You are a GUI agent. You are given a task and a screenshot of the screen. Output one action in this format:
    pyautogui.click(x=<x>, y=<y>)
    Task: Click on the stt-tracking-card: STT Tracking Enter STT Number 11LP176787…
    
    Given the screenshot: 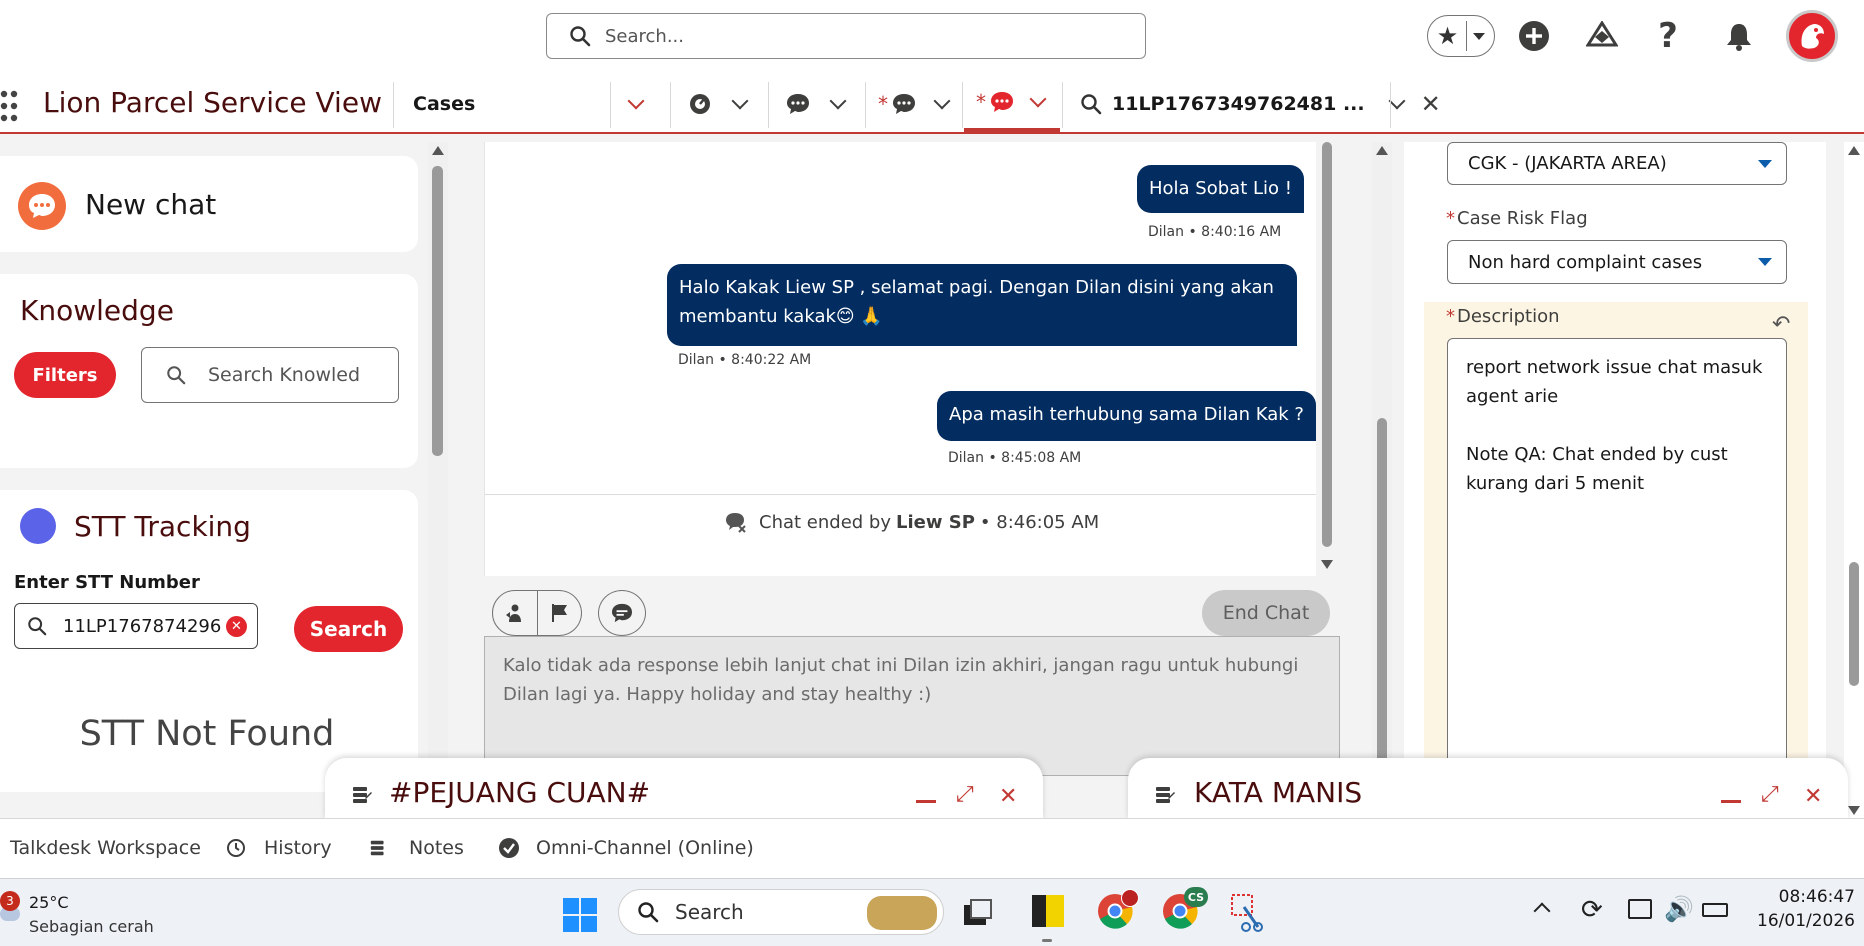 What is the action you would take?
    pyautogui.click(x=209, y=641)
    